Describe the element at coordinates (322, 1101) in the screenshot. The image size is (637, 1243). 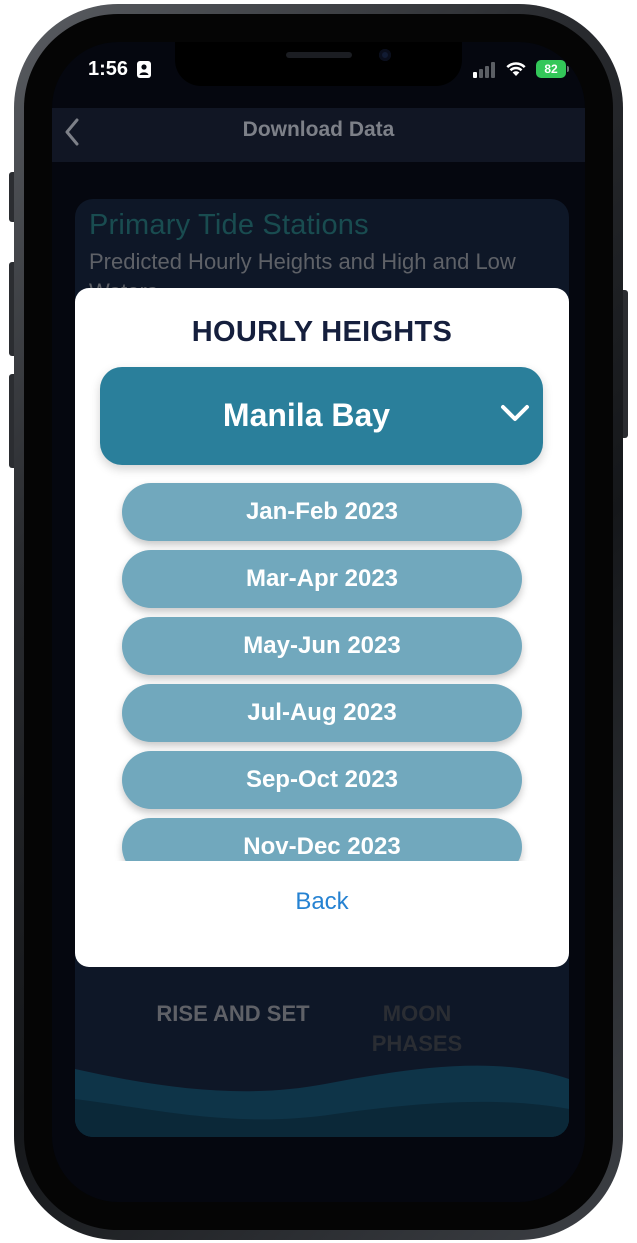
I see `waves-decoration` at that location.